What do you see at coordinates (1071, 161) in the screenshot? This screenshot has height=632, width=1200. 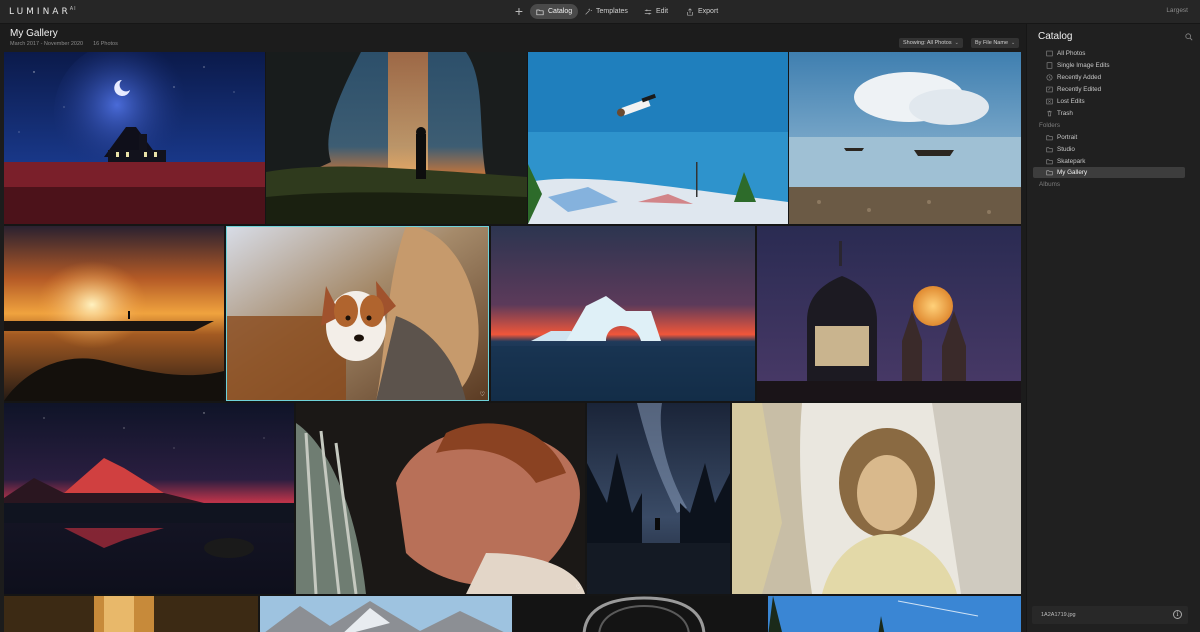 I see `sidebar-item-label: Skatepark` at bounding box center [1071, 161].